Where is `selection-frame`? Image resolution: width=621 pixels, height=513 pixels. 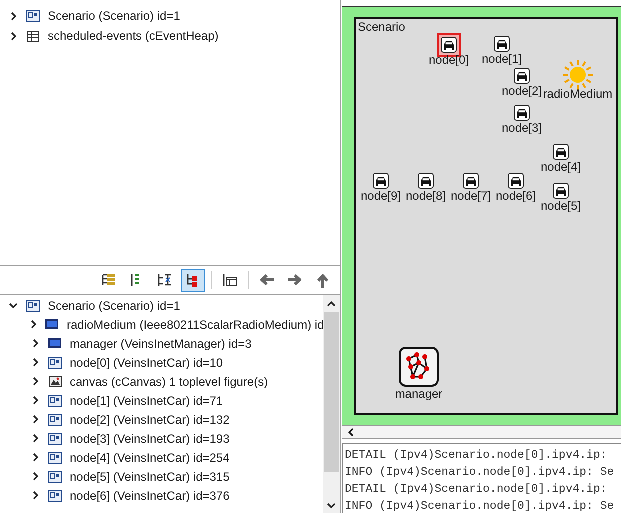
selection-frame is located at coordinates (449, 45).